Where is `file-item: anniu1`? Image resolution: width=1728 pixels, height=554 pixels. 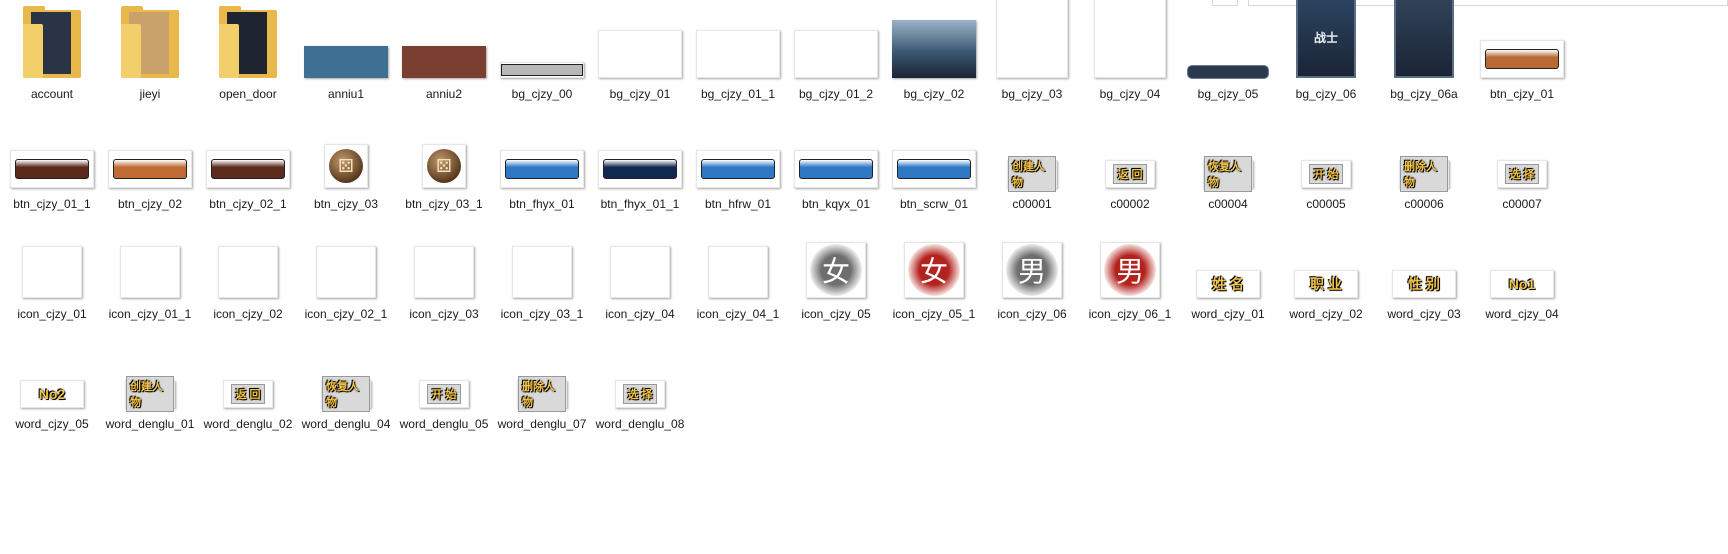 file-item: anniu1 is located at coordinates (346, 64).